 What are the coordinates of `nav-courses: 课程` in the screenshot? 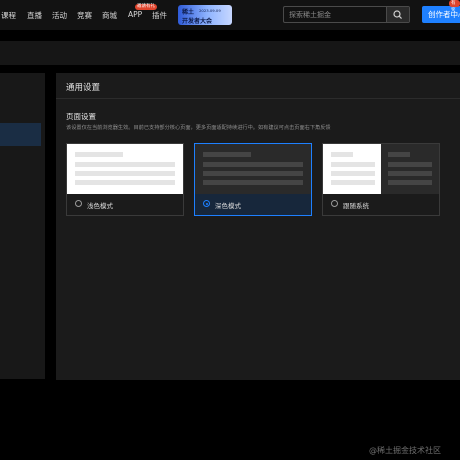 It's located at (8, 15).